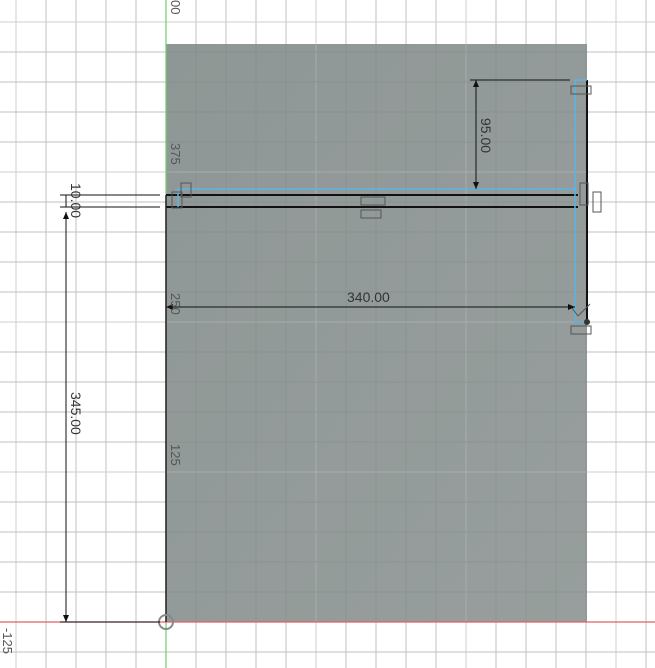 This screenshot has height=668, width=655. What do you see at coordinates (175, 154) in the screenshot?
I see `axis-label-375: 375` at bounding box center [175, 154].